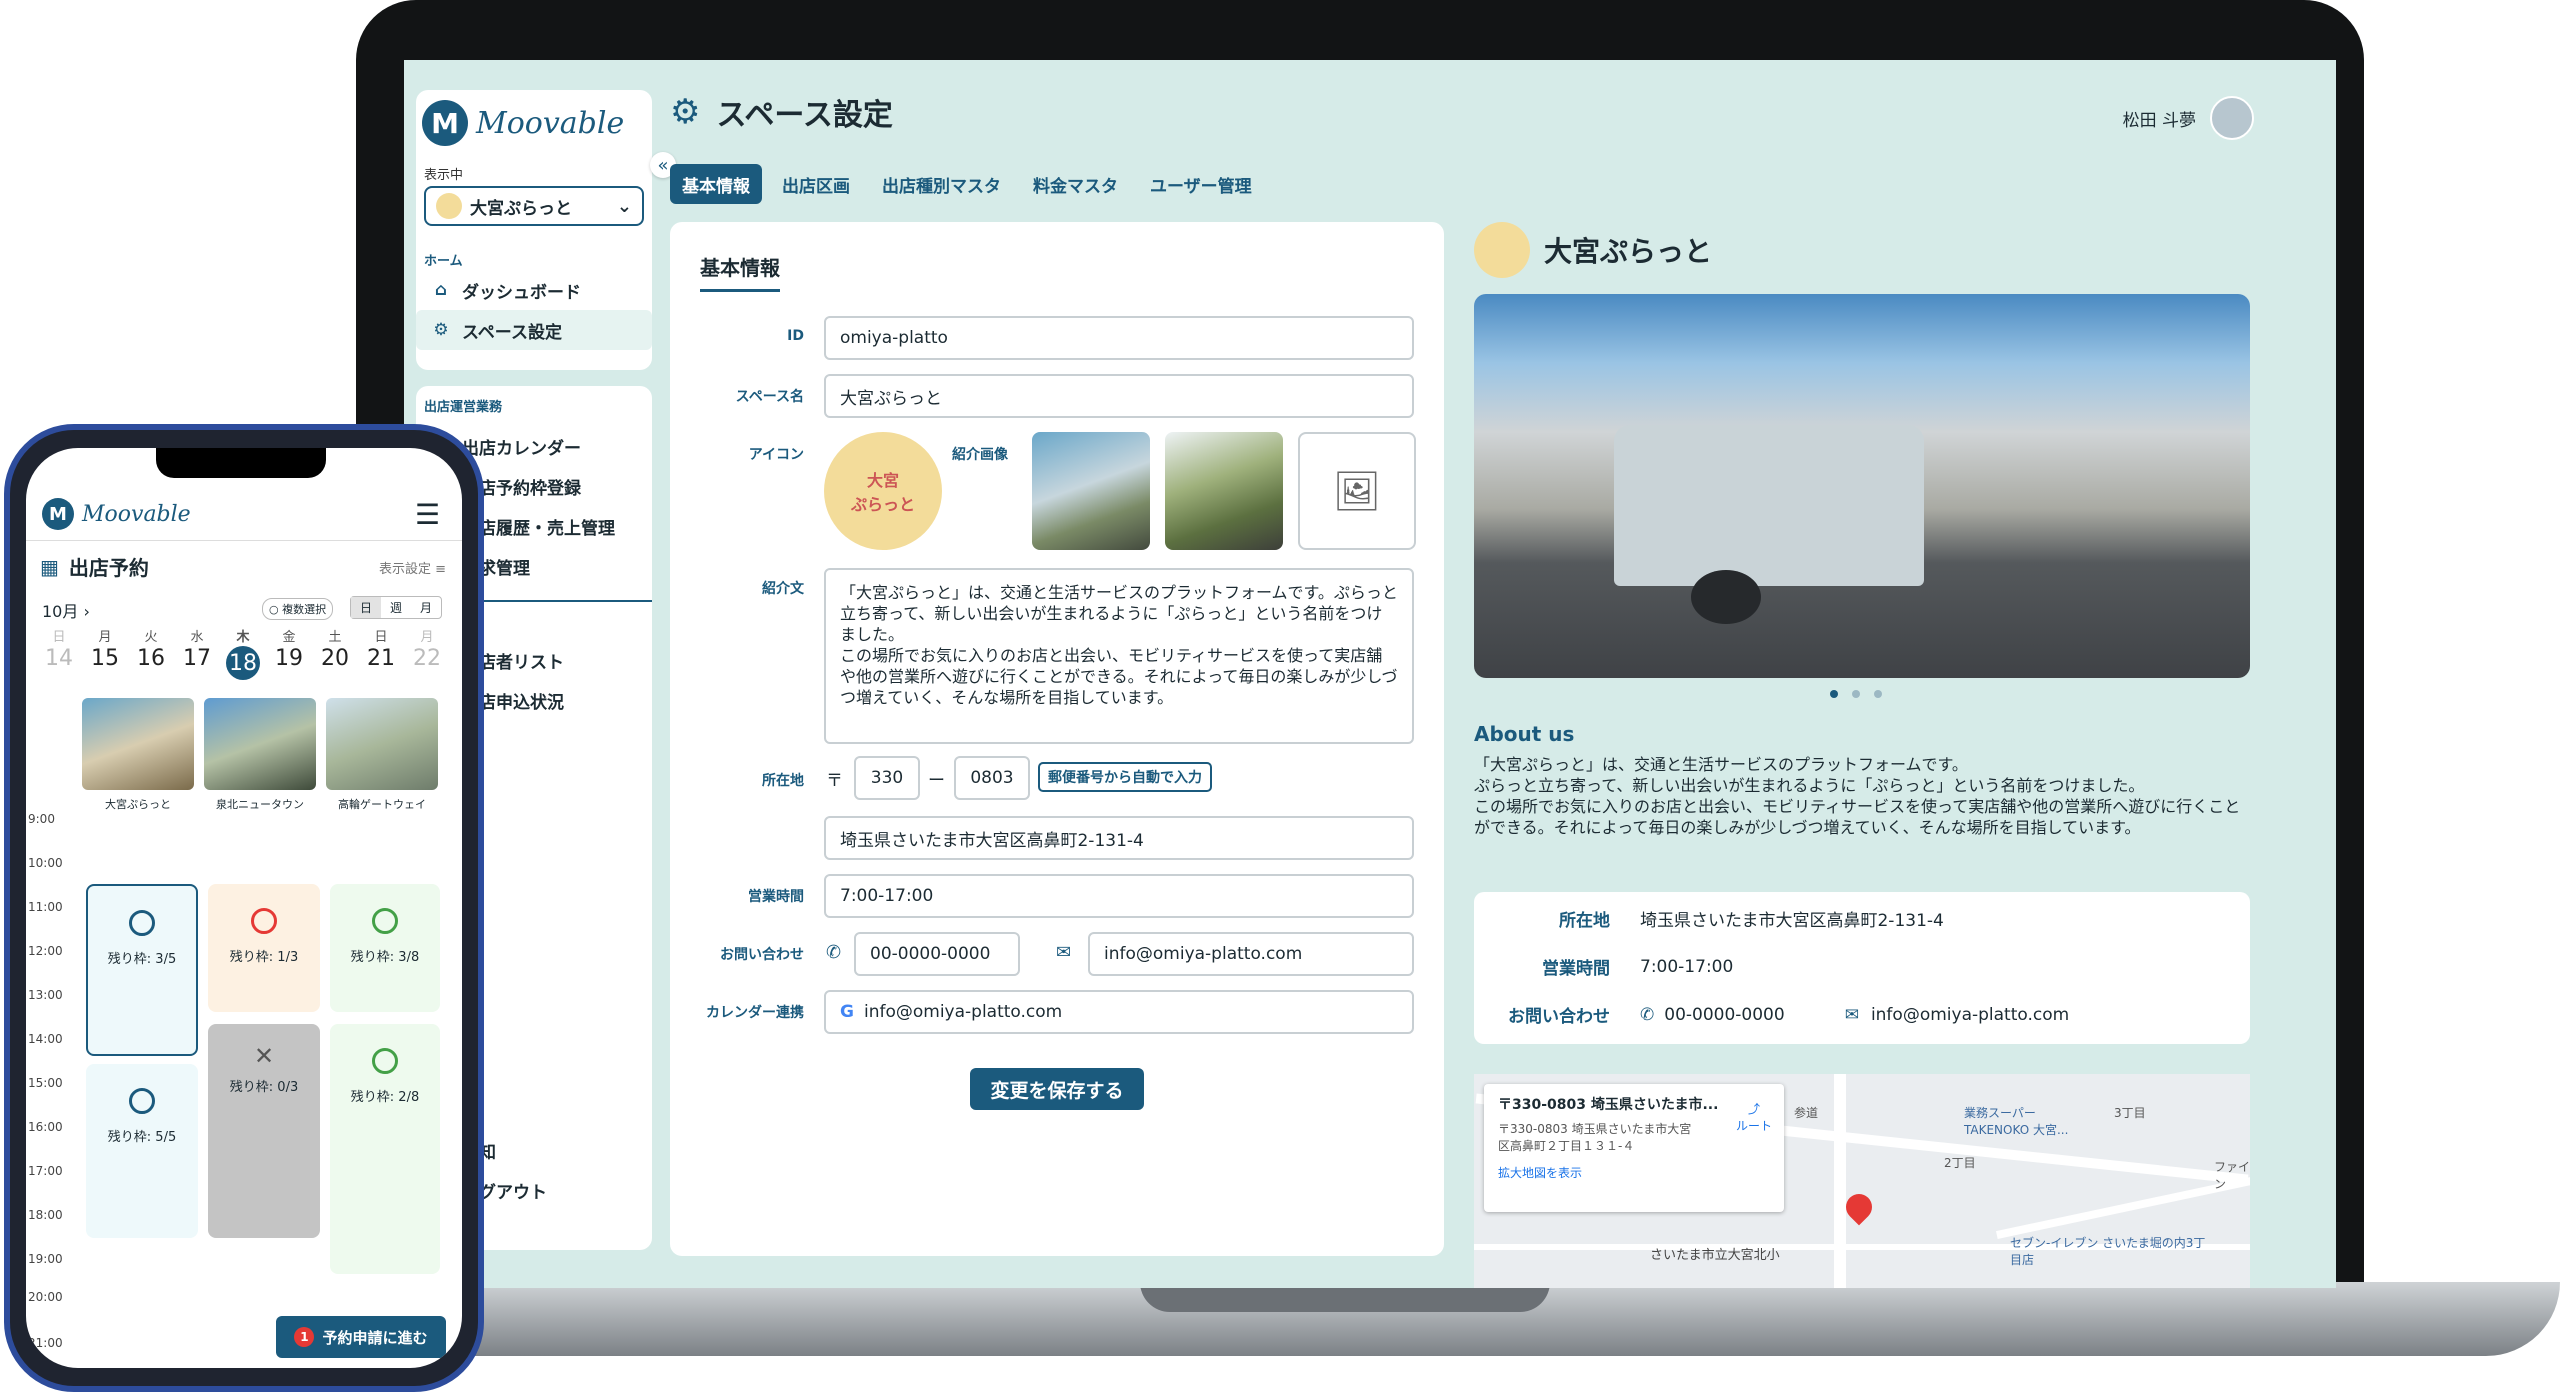 This screenshot has width=2560, height=1397. I want to click on route-icon: ⤴, so click(1753, 1109).